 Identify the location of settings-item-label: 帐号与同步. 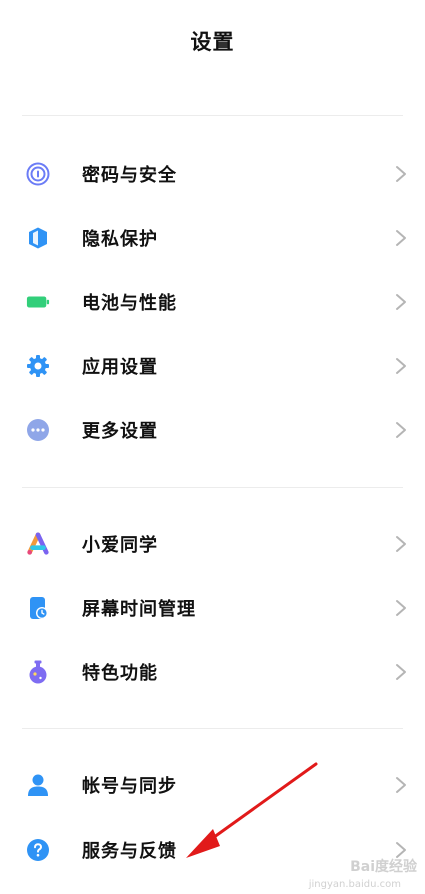
(129, 786).